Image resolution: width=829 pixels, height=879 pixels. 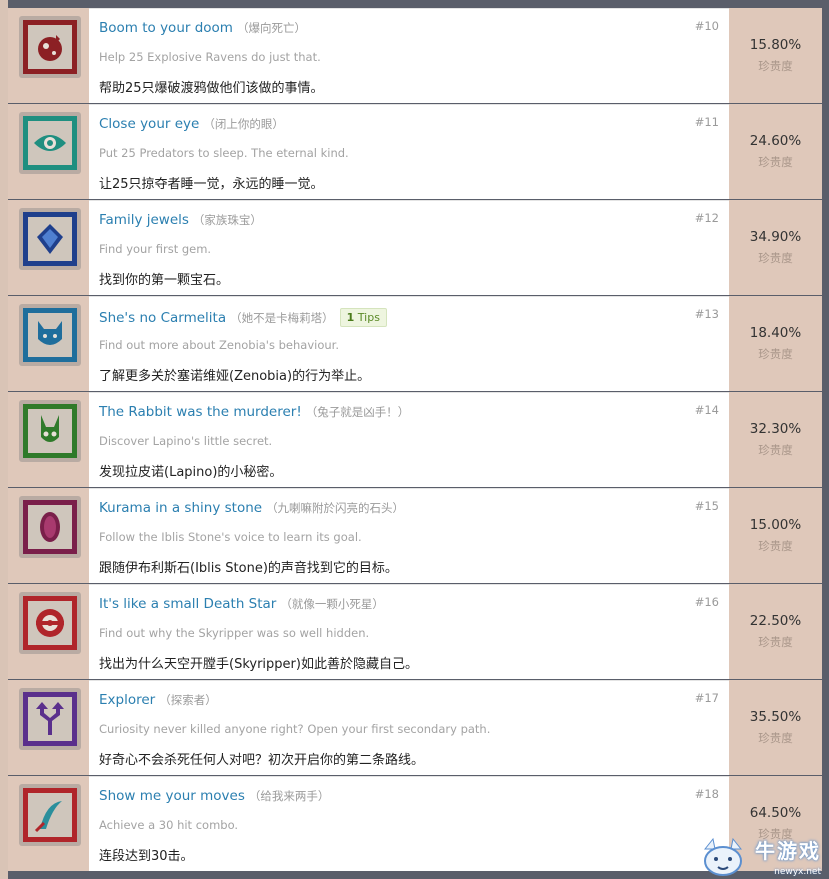 I want to click on achievement-title: Kurama in a shiny stone, so click(x=180, y=508).